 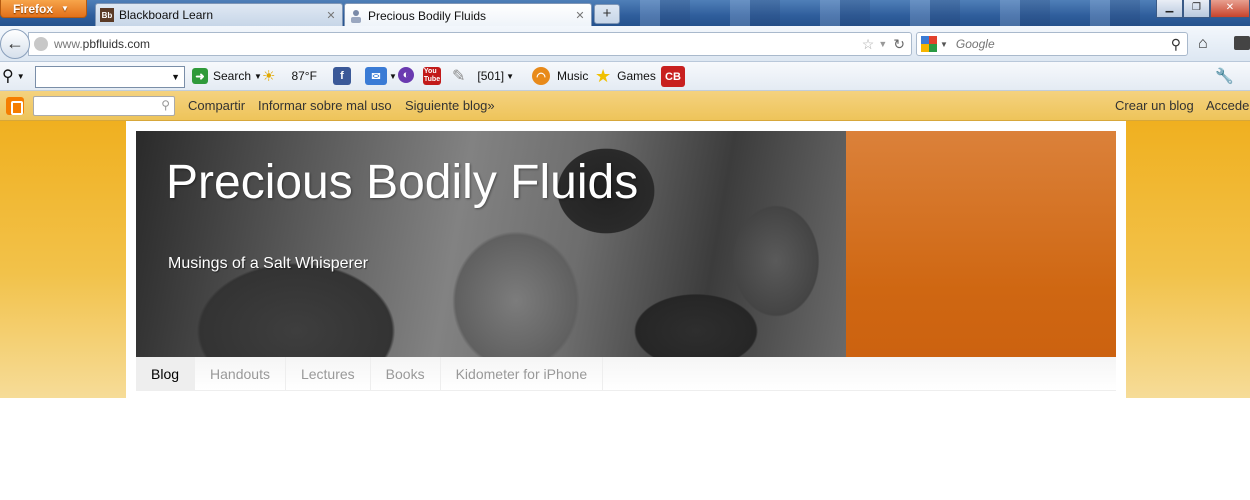 What do you see at coordinates (356, 16) in the screenshot?
I see `person-icon` at bounding box center [356, 16].